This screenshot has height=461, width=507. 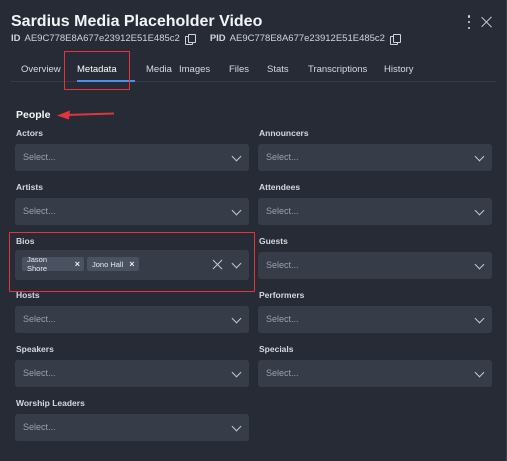 What do you see at coordinates (28, 295) in the screenshot?
I see `hosts-label: Hosts` at bounding box center [28, 295].